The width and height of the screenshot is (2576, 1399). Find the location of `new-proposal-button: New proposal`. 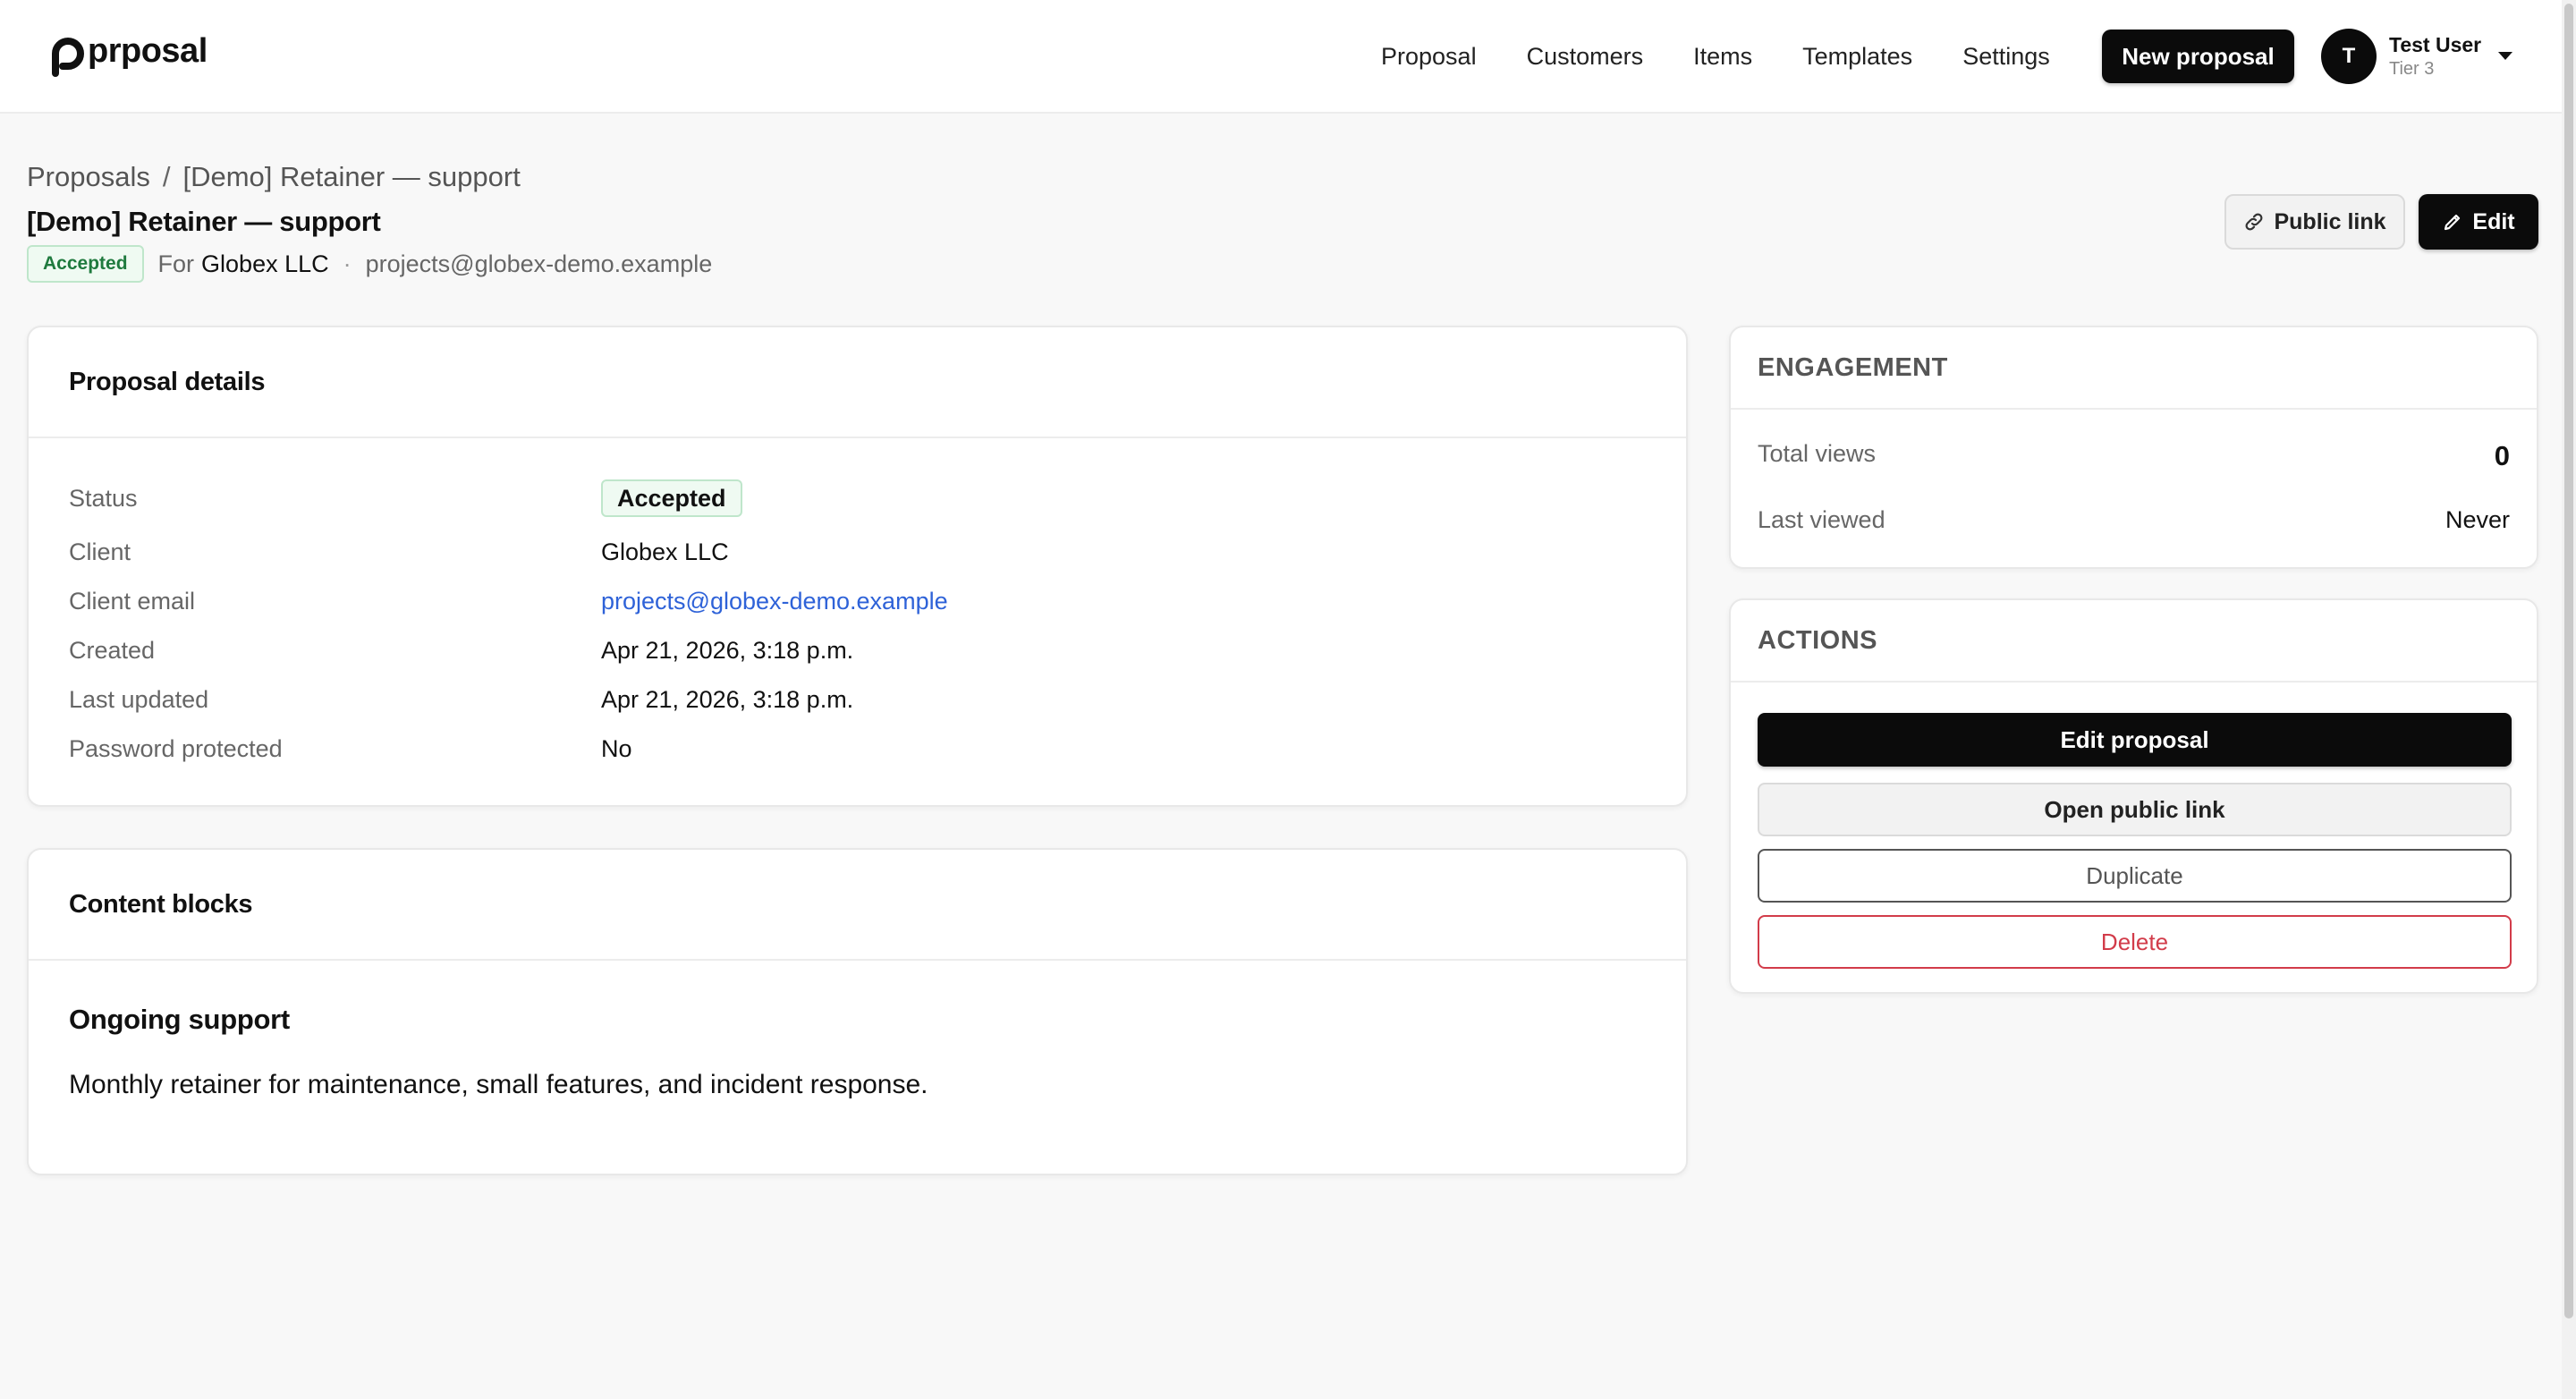

new-proposal-button: New proposal is located at coordinates (2198, 56).